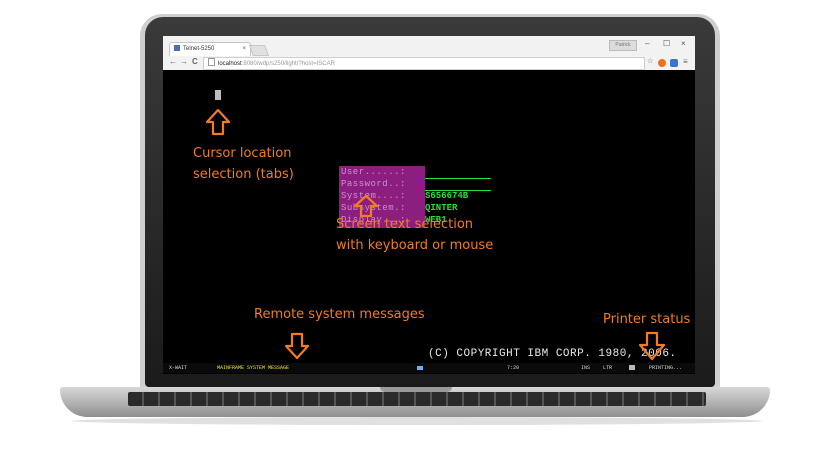 This screenshot has width=833, height=457. I want to click on laptop-hinge, so click(416, 389).